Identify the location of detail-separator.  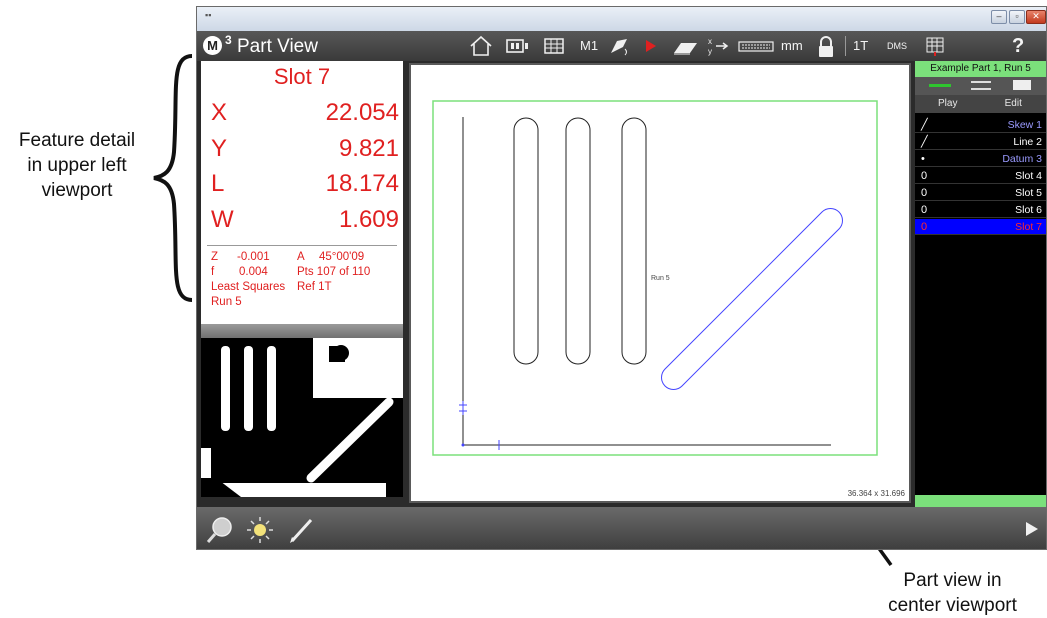
(302, 245).